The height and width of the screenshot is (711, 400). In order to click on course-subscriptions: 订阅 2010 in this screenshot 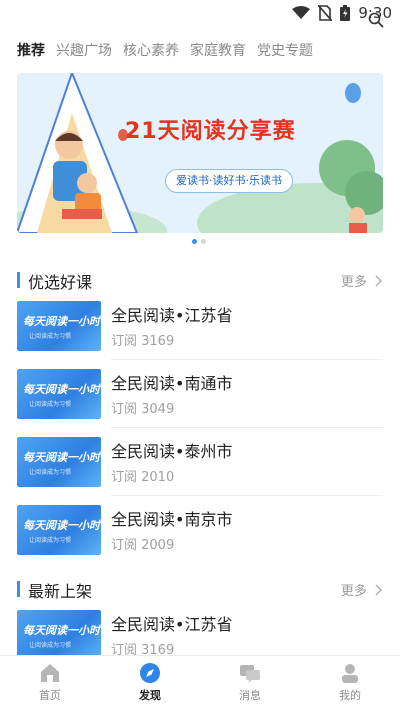, I will do `click(143, 477)`.